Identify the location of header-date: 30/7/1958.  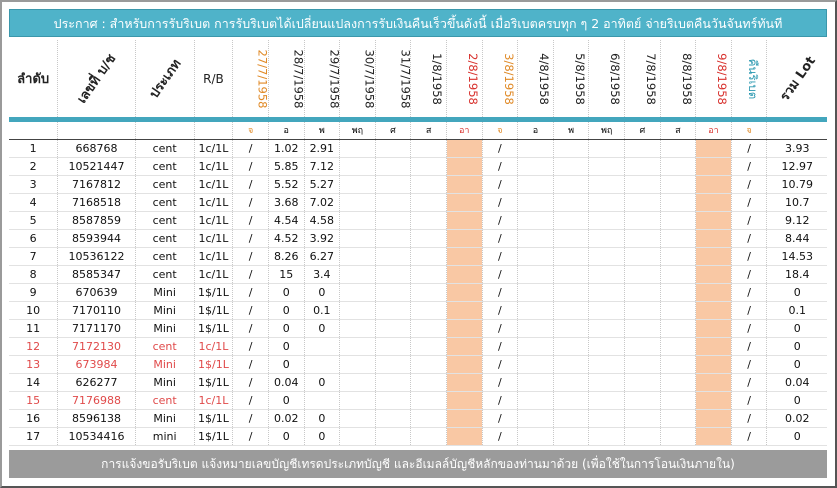
(357, 78).